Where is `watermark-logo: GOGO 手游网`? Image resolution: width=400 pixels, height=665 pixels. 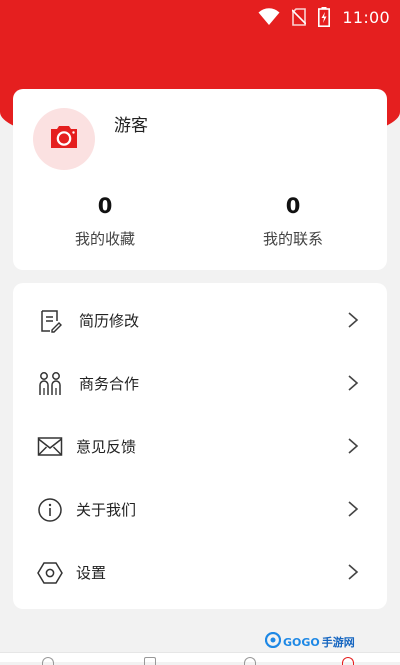
watermark-logo: GOGO 手游网 is located at coordinates (309, 641).